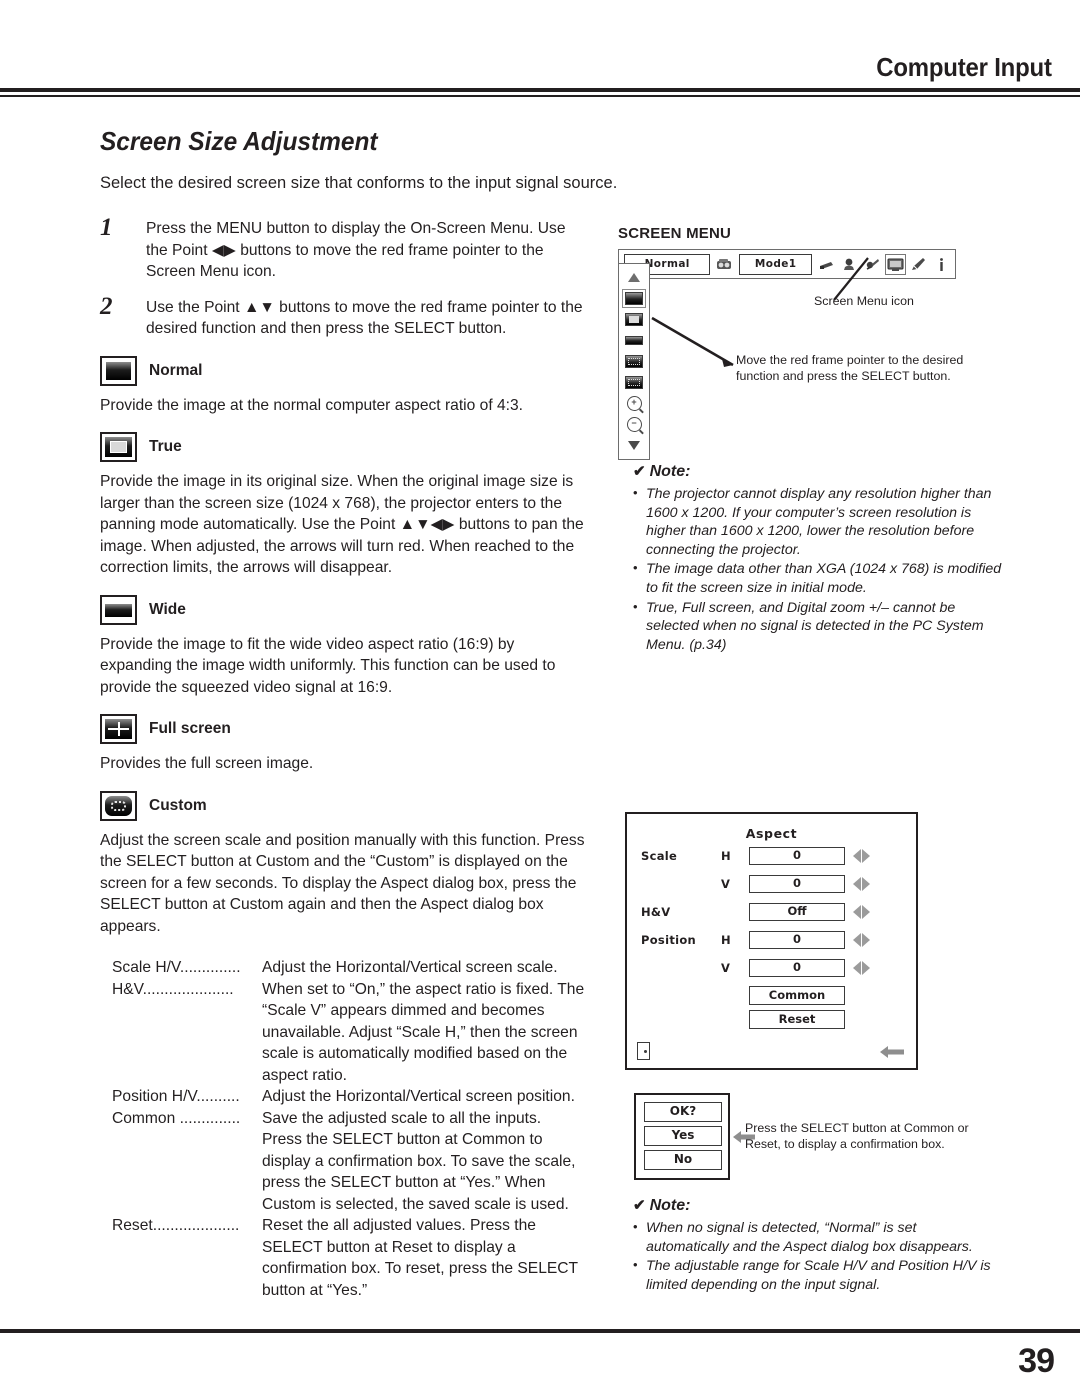 The height and width of the screenshot is (1397, 1080). Describe the element at coordinates (918, 264) in the screenshot. I see `pen-icon` at that location.